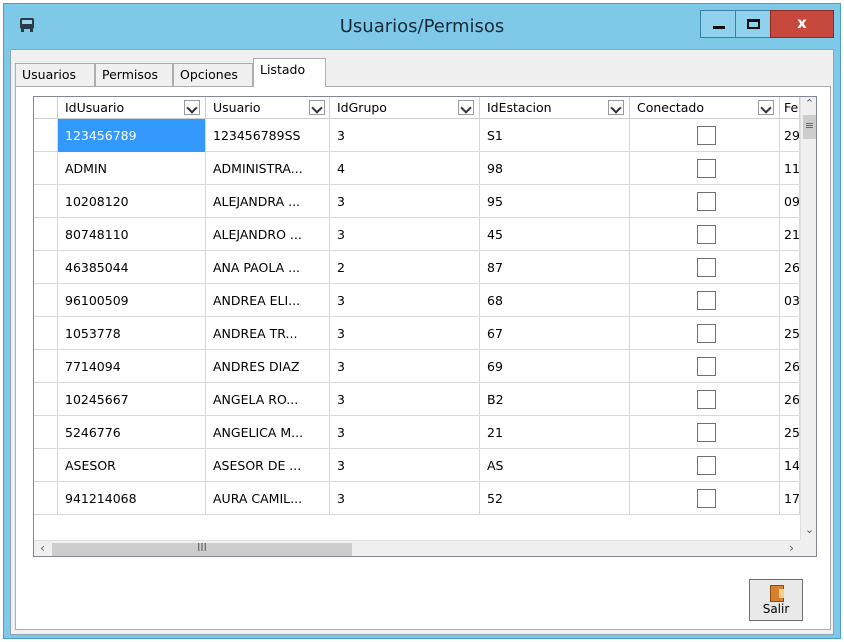 This screenshot has height=642, width=844. I want to click on cell-idestacion: S1, so click(555, 135).